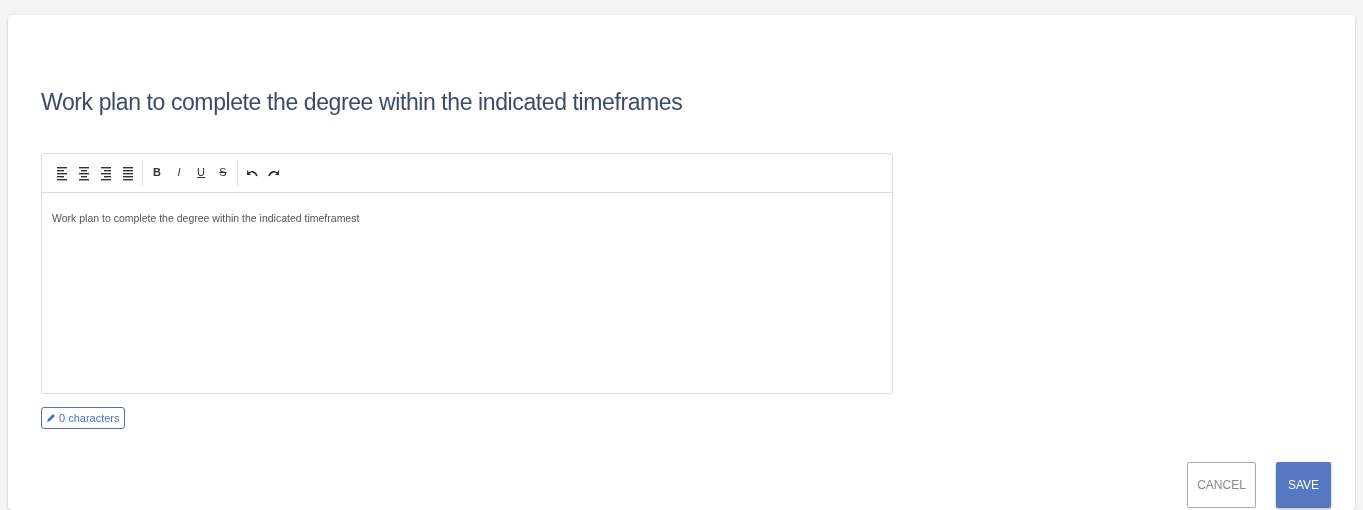  I want to click on underline-button: U, so click(201, 172).